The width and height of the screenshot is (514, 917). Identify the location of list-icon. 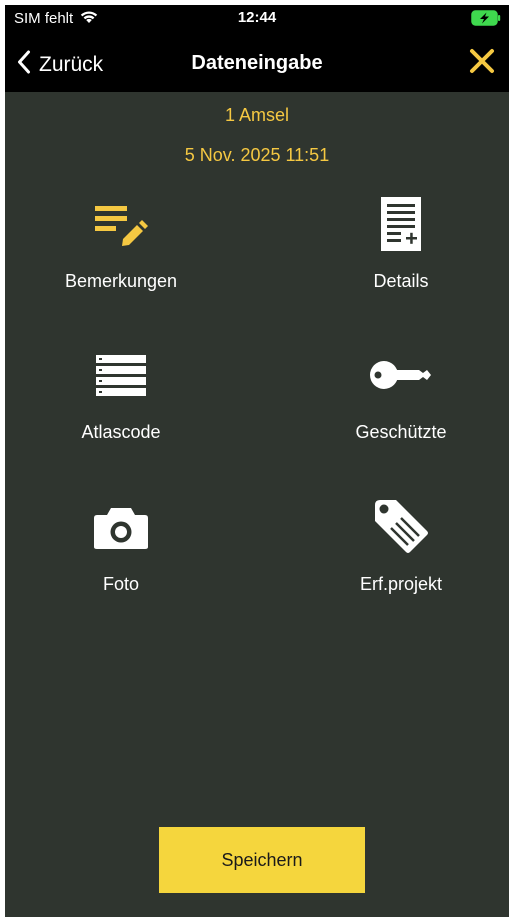
(121, 375).